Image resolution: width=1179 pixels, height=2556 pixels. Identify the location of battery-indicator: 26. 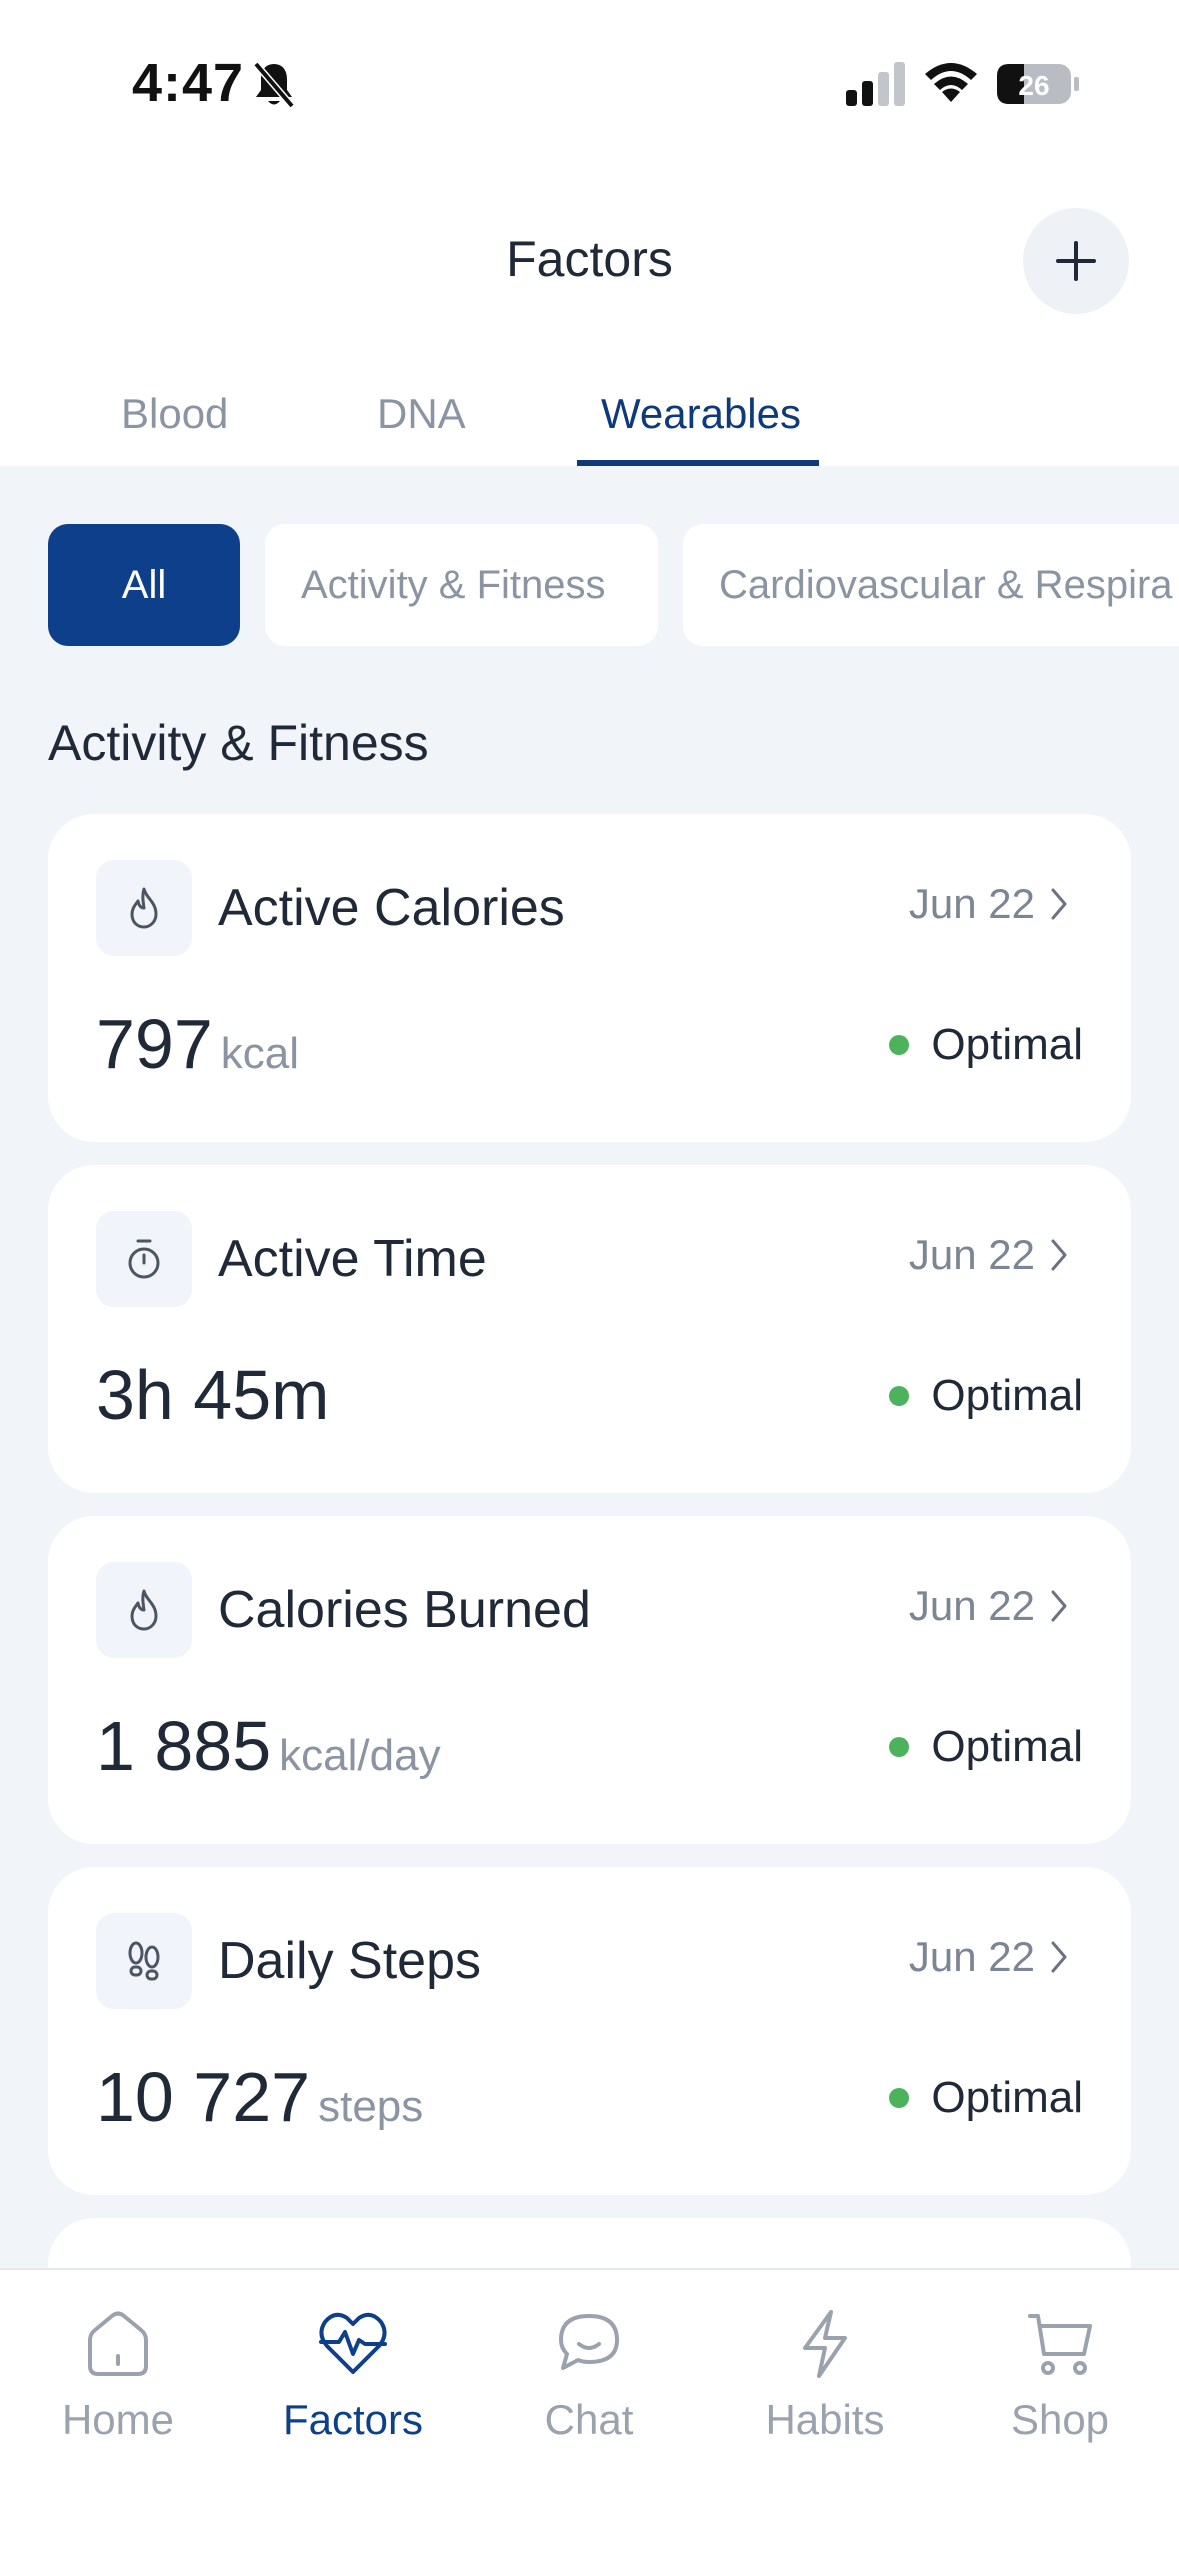
(1038, 84).